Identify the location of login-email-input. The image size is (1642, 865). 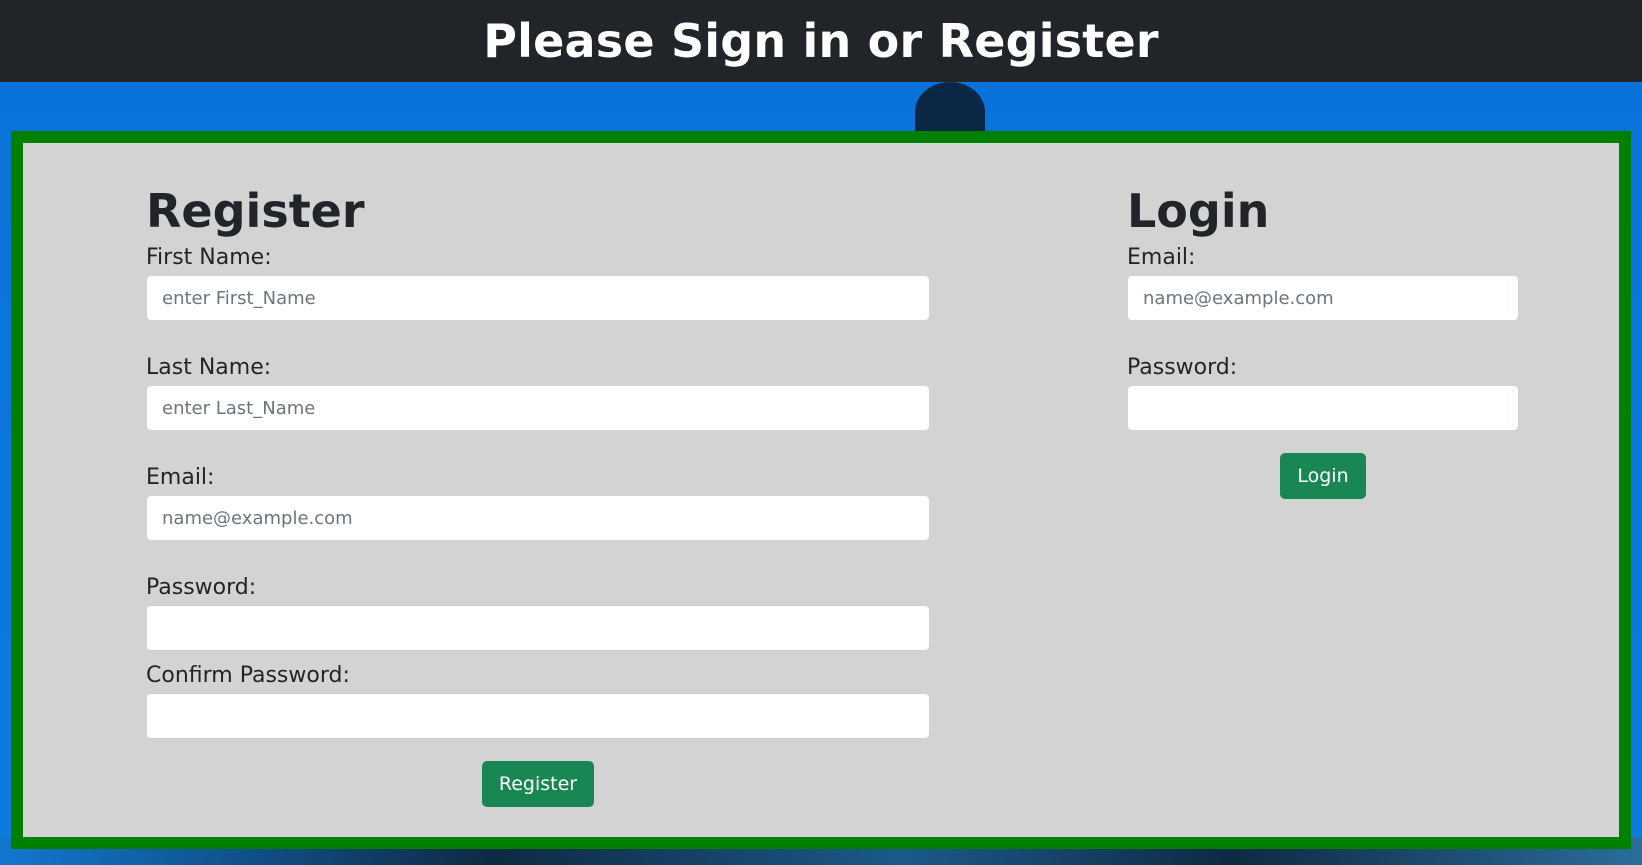
(1323, 298).